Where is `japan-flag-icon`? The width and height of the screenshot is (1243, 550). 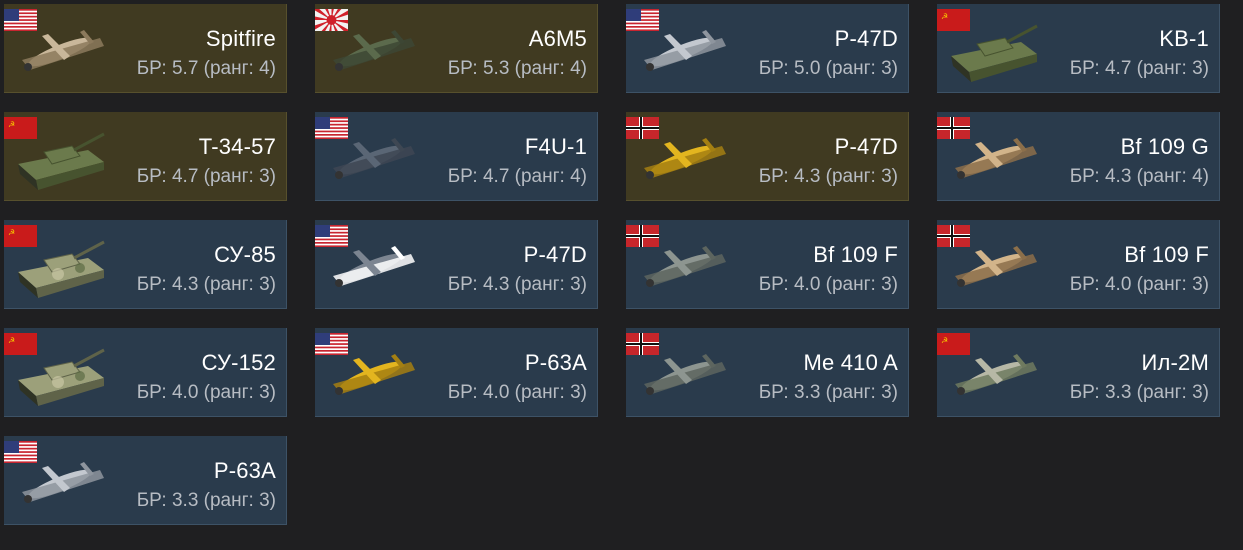 japan-flag-icon is located at coordinates (331, 20).